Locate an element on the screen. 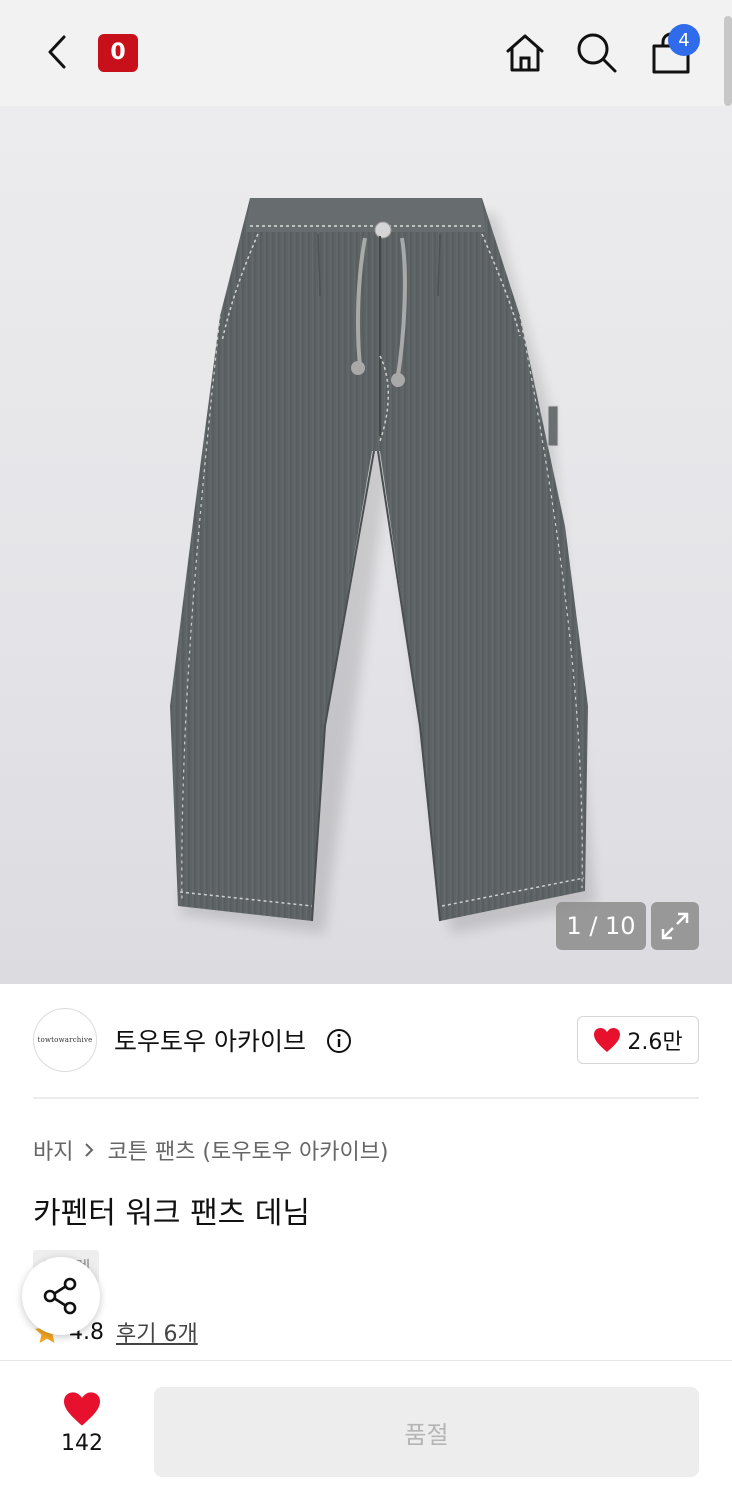 This screenshot has width=732, height=1500. brand-like-button: 2.6만 is located at coordinates (638, 1040).